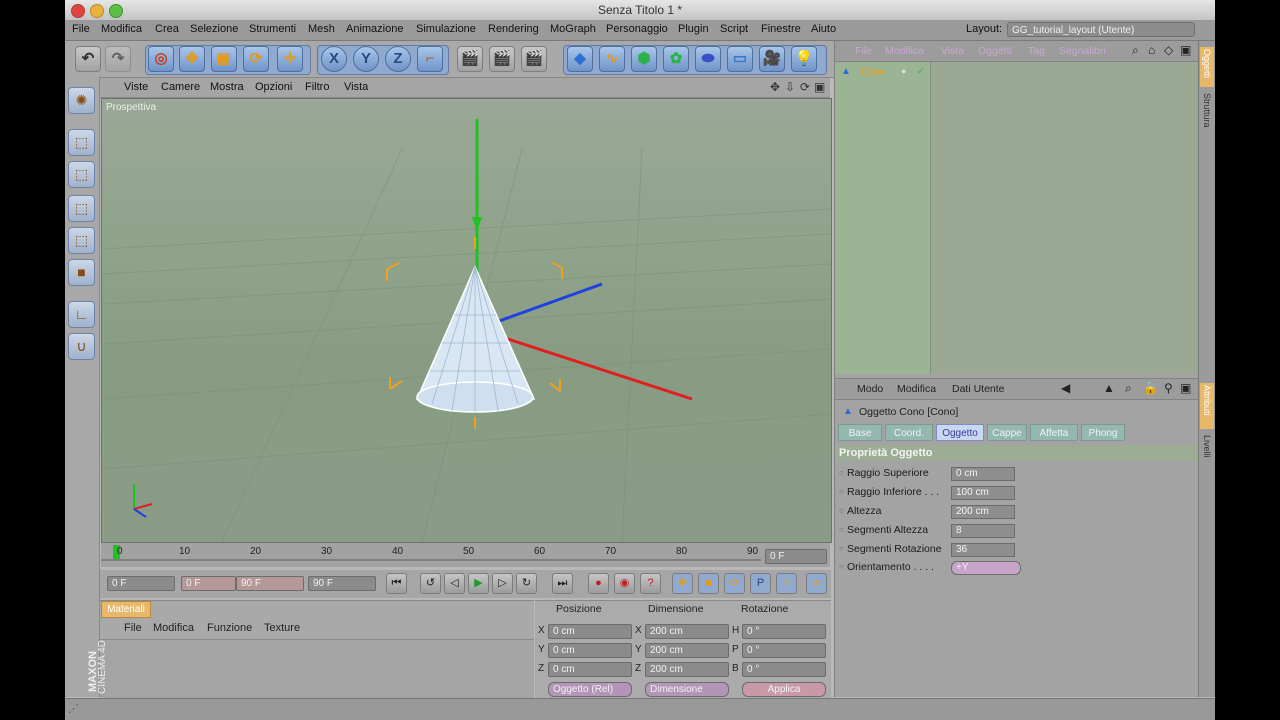 The height and width of the screenshot is (720, 1280). I want to click on objects-menu-vista: Vista, so click(952, 51).